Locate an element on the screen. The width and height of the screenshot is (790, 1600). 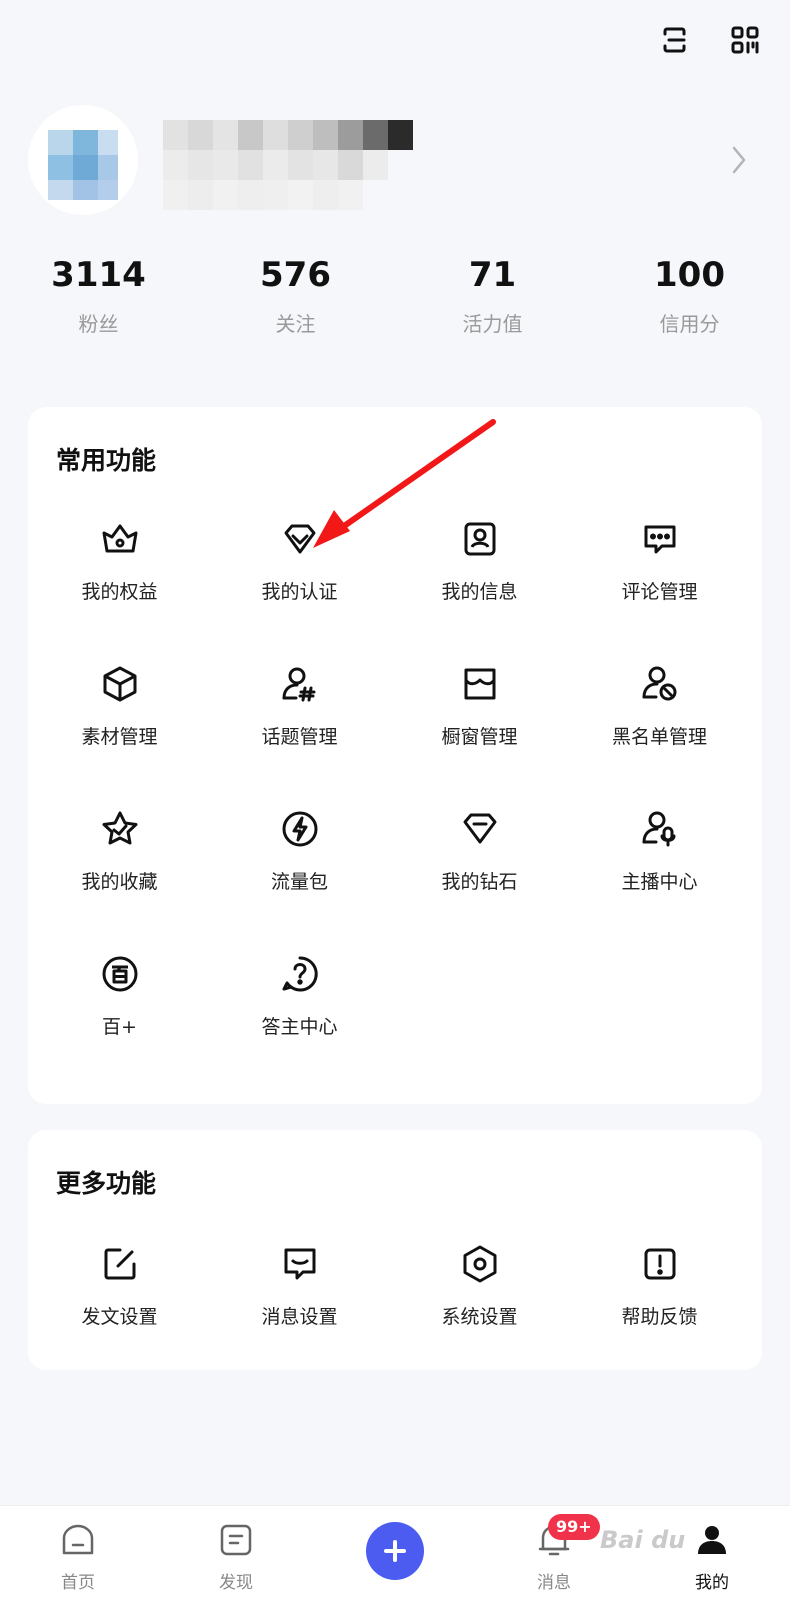
help-feedback-item: 帮助反馈 is located at coordinates (659, 1297).